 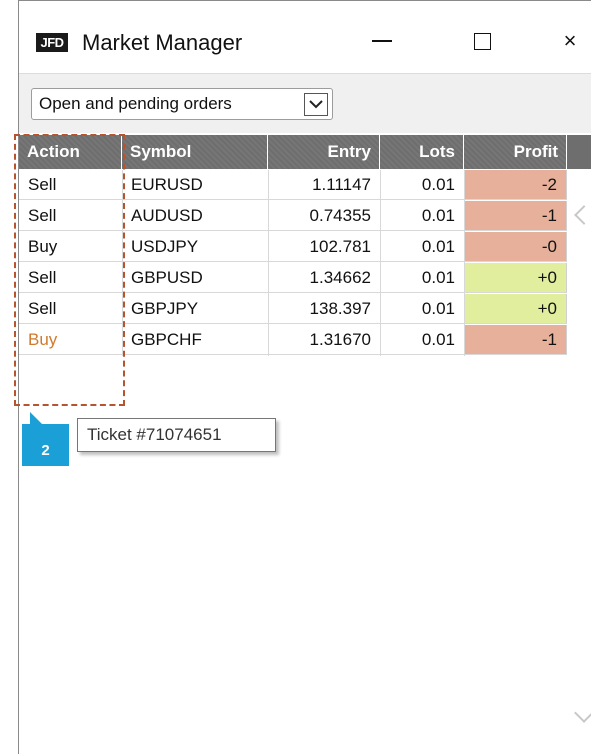 I want to click on table-row: Buy USDJPY 102.781 0.01 -0, so click(x=305, y=247).